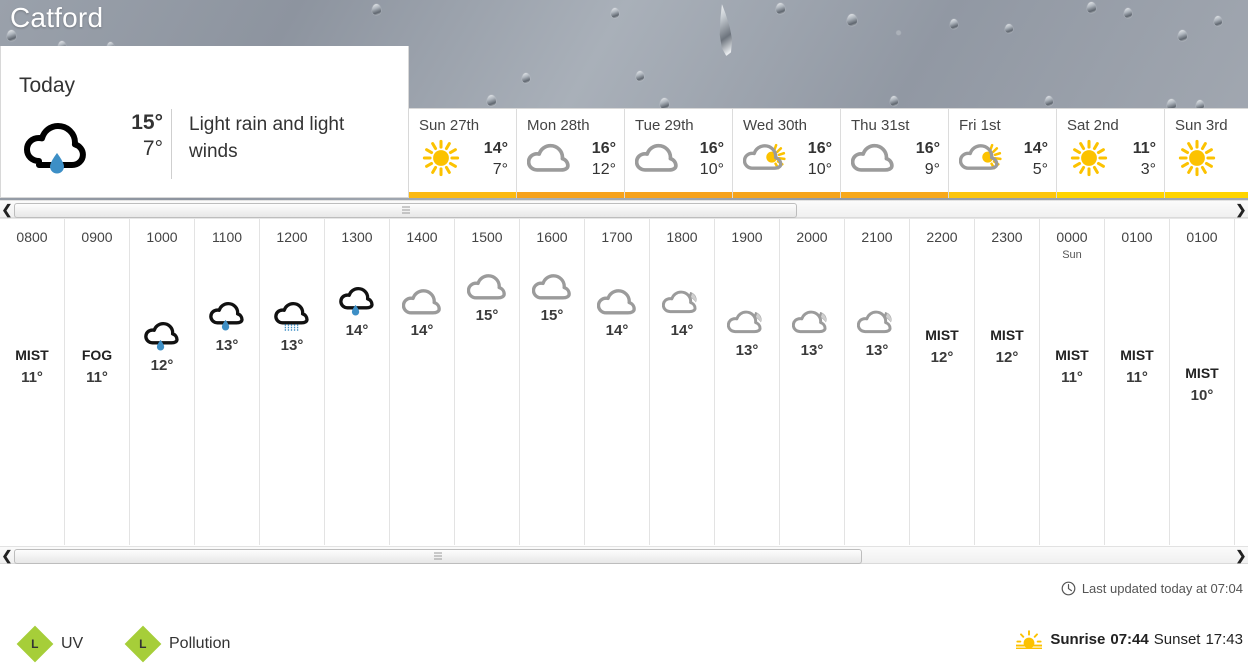 The height and width of the screenshot is (669, 1248). I want to click on hourly-scrollbar-thumb, so click(438, 556).